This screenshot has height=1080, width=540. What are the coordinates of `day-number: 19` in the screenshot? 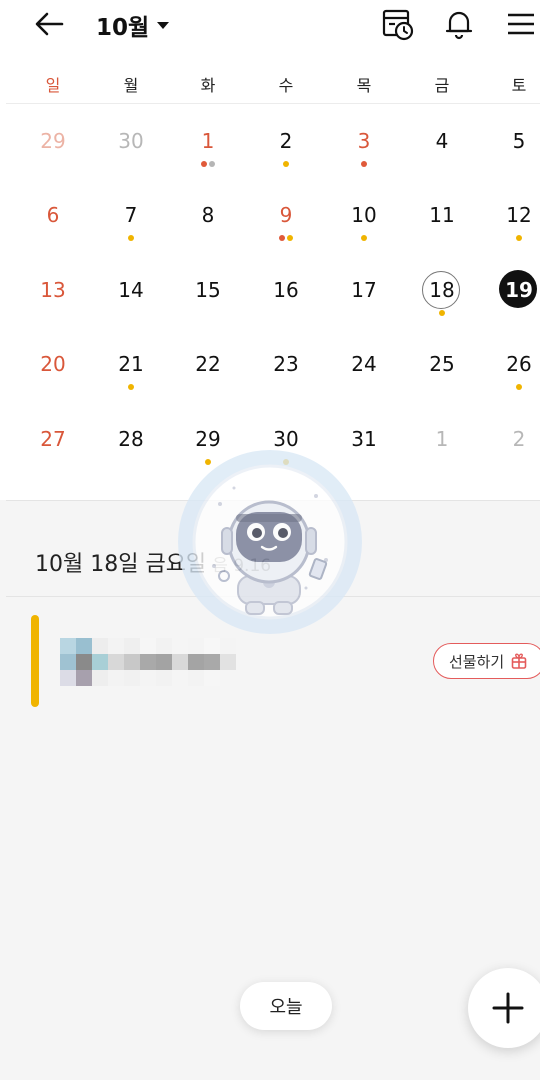 It's located at (519, 290).